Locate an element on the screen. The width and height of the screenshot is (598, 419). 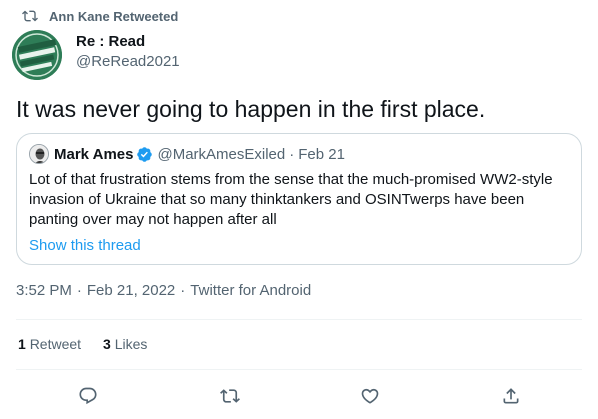
retweets-label: Retweet is located at coordinates (55, 344).